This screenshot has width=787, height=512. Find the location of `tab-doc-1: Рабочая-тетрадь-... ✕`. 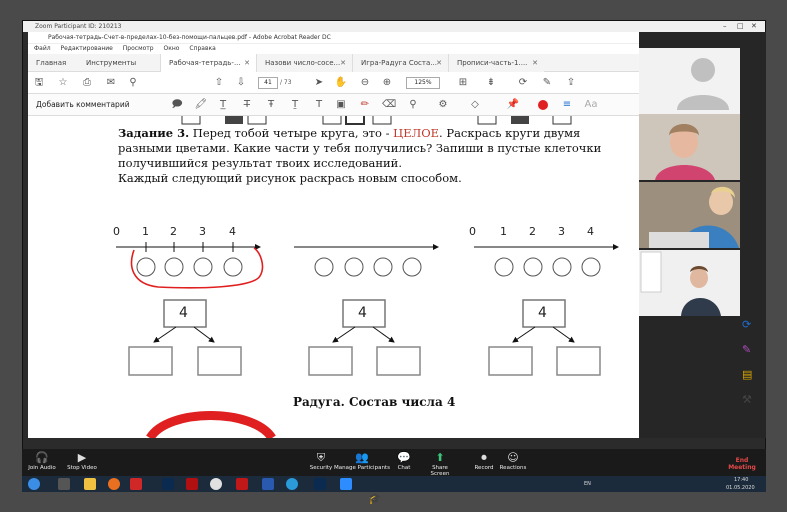

tab-doc-1: Рабочая-тетрадь-... ✕ is located at coordinates (208, 63).